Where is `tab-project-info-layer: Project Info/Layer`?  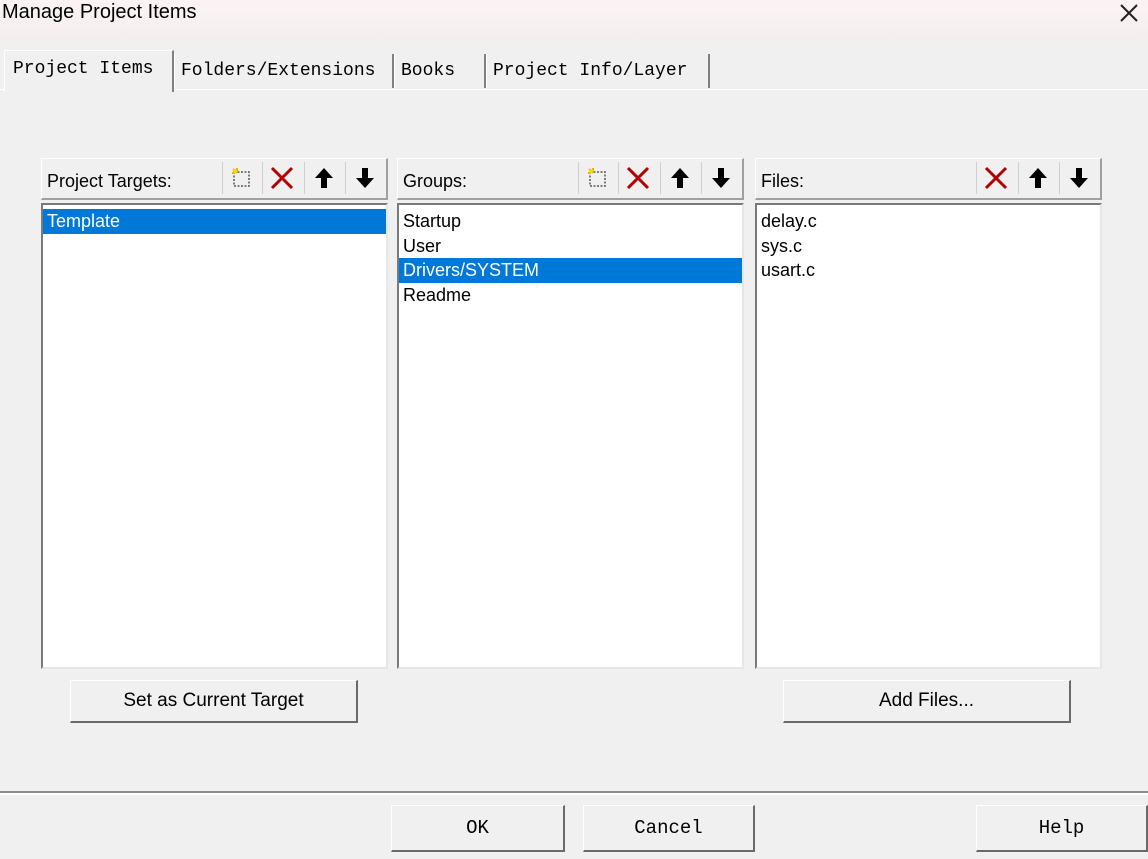 tab-project-info-layer: Project Info/Layer is located at coordinates (598, 71).